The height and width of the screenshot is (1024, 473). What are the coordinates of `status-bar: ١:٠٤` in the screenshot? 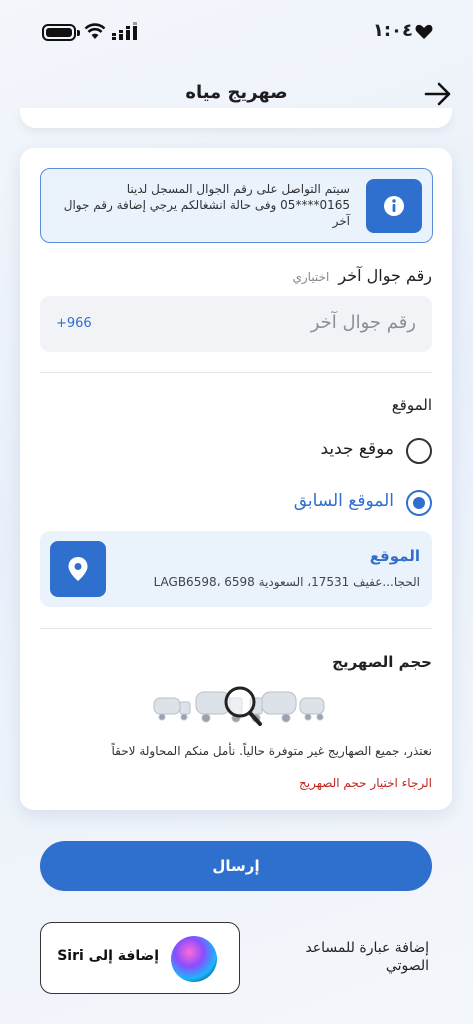 It's located at (236, 31).